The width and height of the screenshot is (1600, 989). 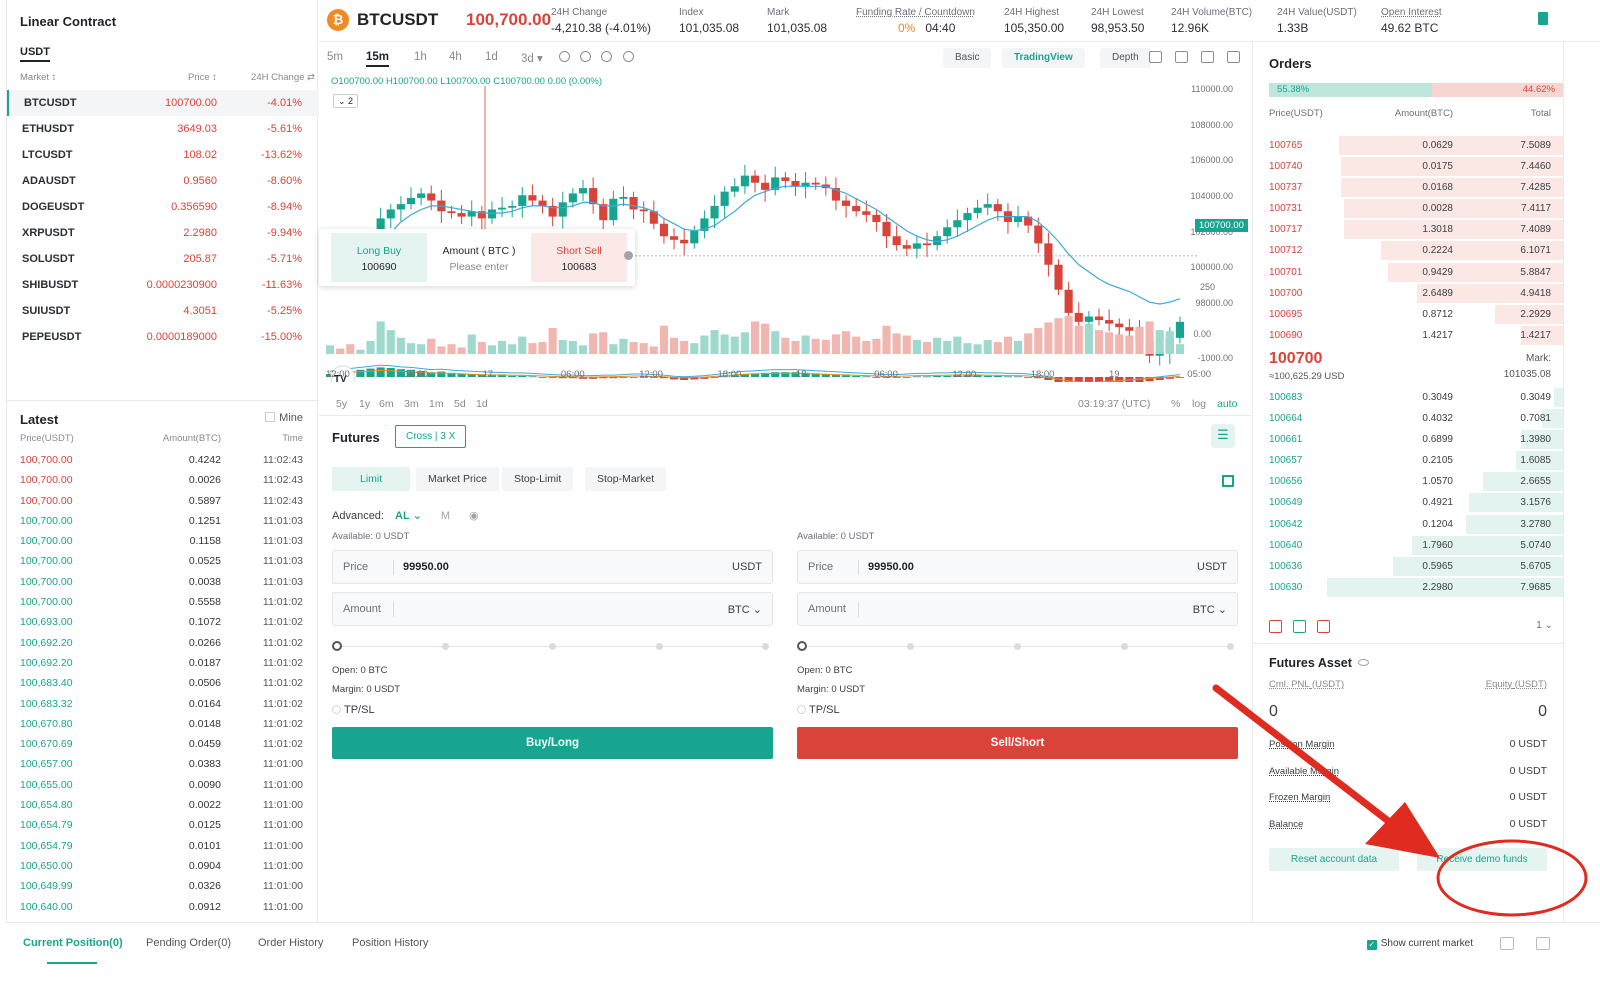 What do you see at coordinates (460, 404) in the screenshot?
I see `range-5d: 5d` at bounding box center [460, 404].